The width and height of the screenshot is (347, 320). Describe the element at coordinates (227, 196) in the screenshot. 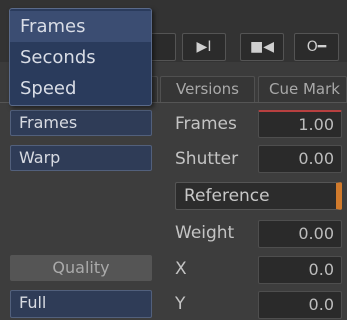

I see `reference-label: Reference` at that location.